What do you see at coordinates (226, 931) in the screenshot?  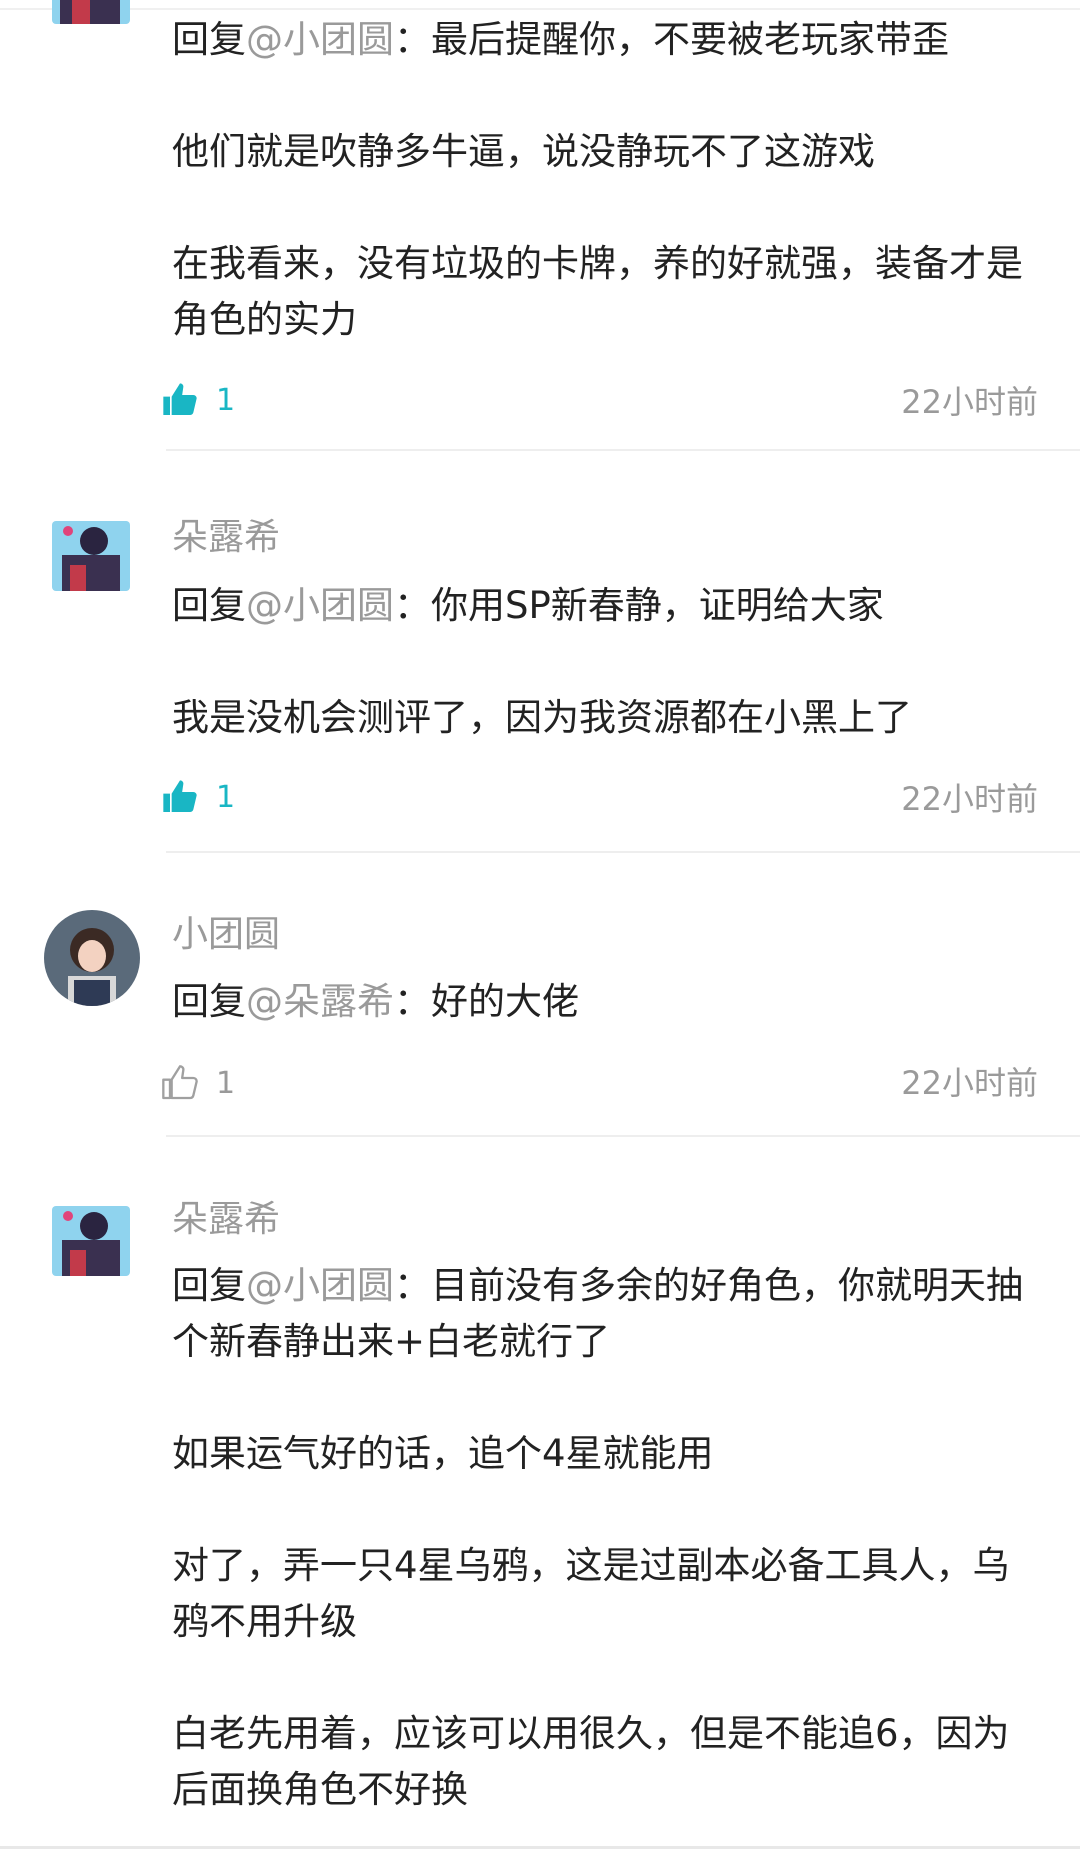 I see `username: 小团圆` at bounding box center [226, 931].